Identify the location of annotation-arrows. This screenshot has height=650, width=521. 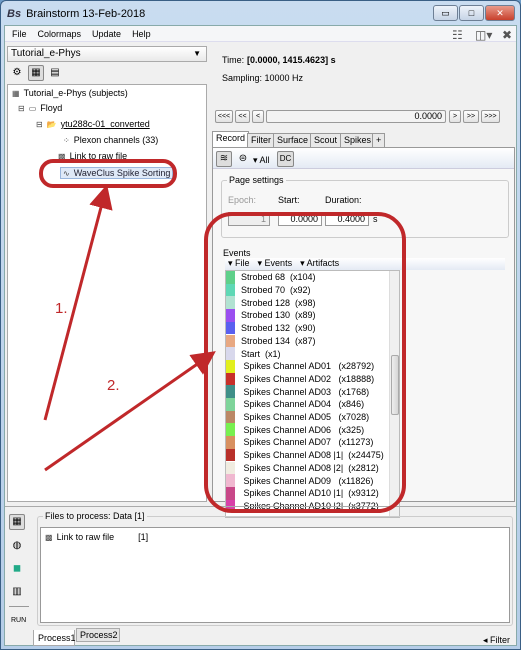
(129, 328).